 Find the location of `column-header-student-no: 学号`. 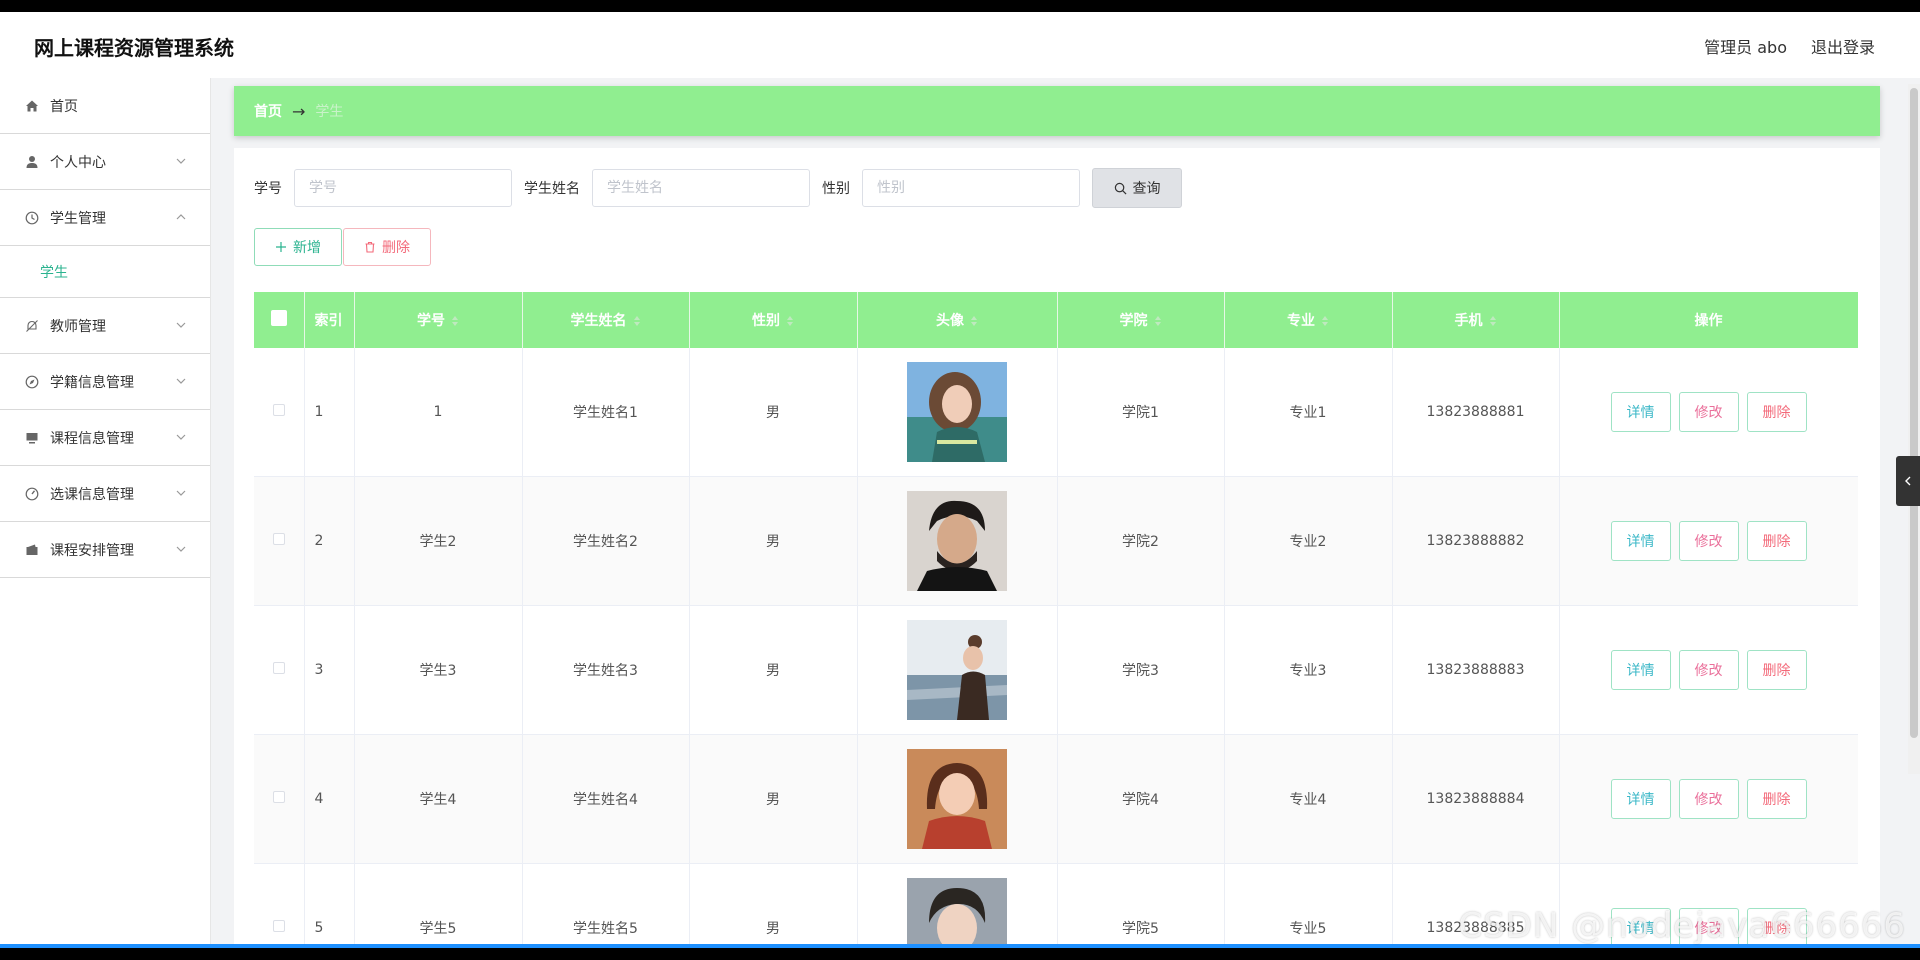

column-header-student-no: 学号 is located at coordinates (438, 320).